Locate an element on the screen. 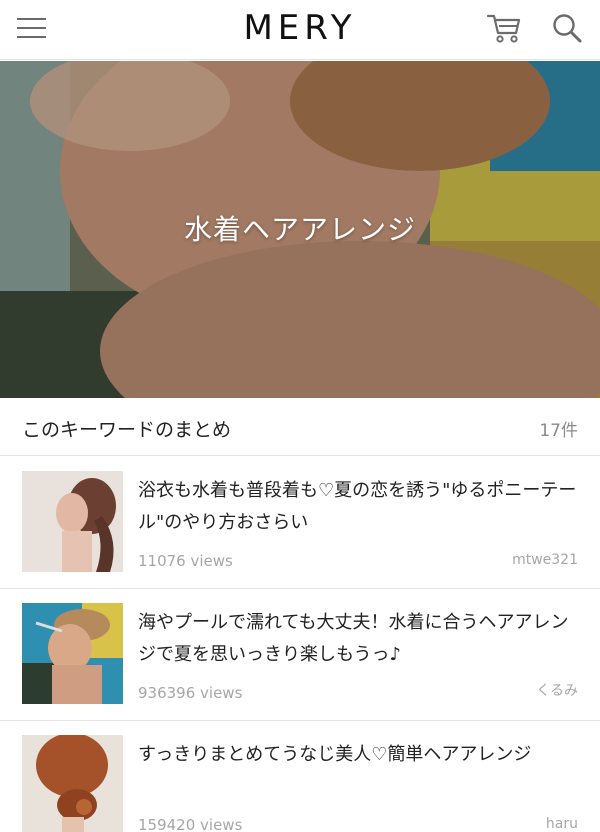 This screenshot has height=832, width=600. keyword-summary-header: このキーワードのまとめ 17件 is located at coordinates (300, 427).